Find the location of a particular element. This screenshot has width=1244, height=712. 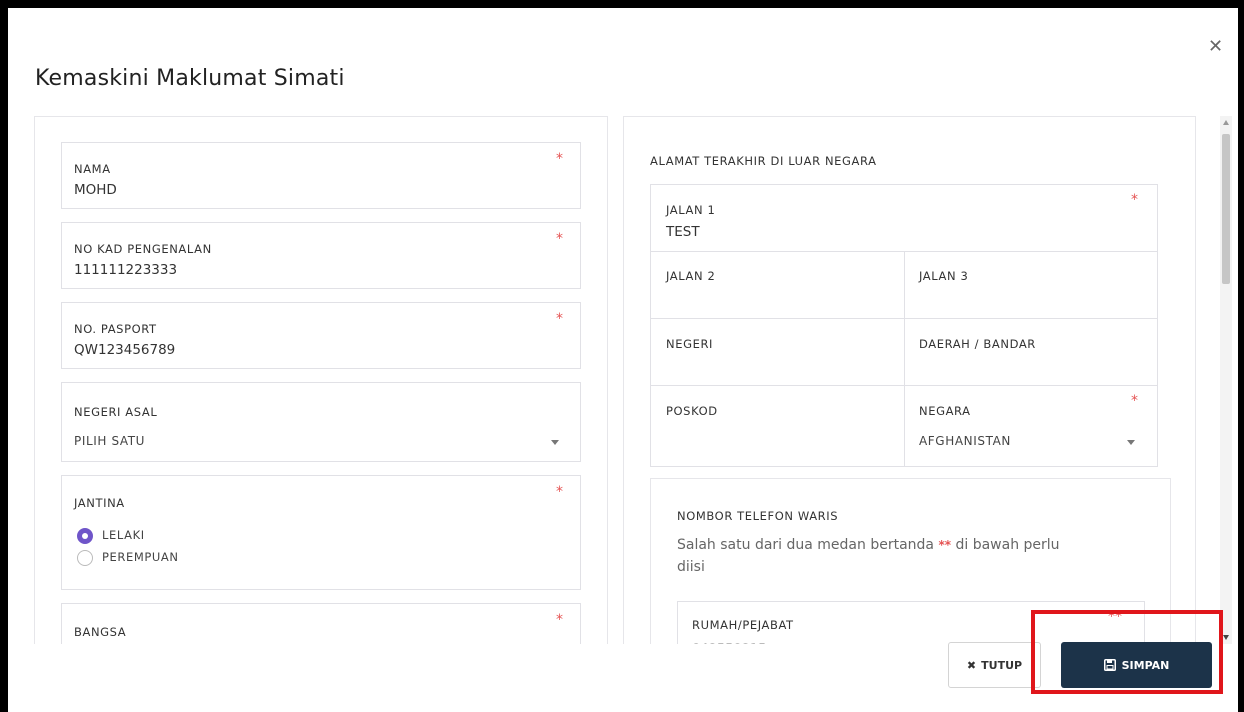

field-label: JANTINA is located at coordinates (99, 503).